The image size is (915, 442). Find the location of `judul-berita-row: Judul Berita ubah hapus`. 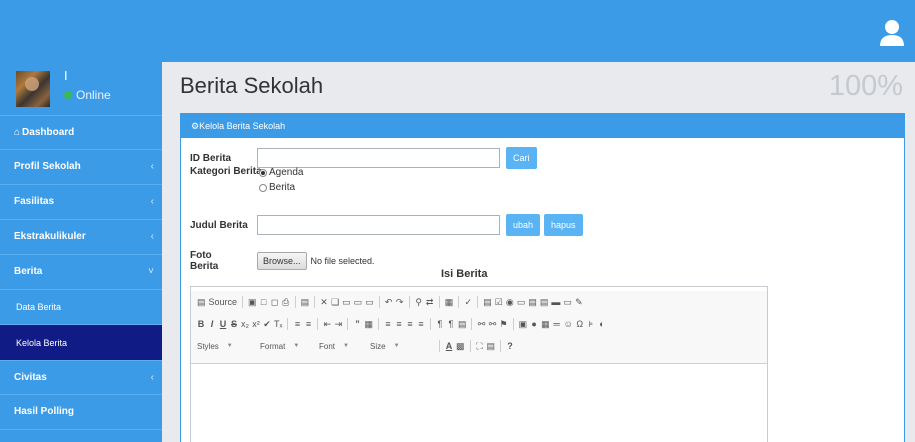

judul-berita-row: Judul Berita ubah hapus is located at coordinates (386, 225).